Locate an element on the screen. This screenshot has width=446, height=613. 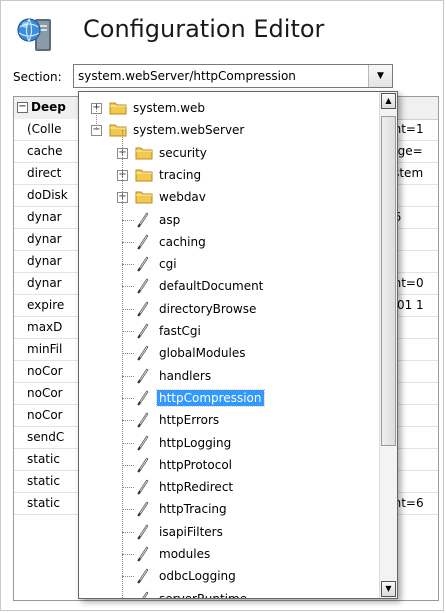
tree-item-label: httpCompression is located at coordinates (210, 397).